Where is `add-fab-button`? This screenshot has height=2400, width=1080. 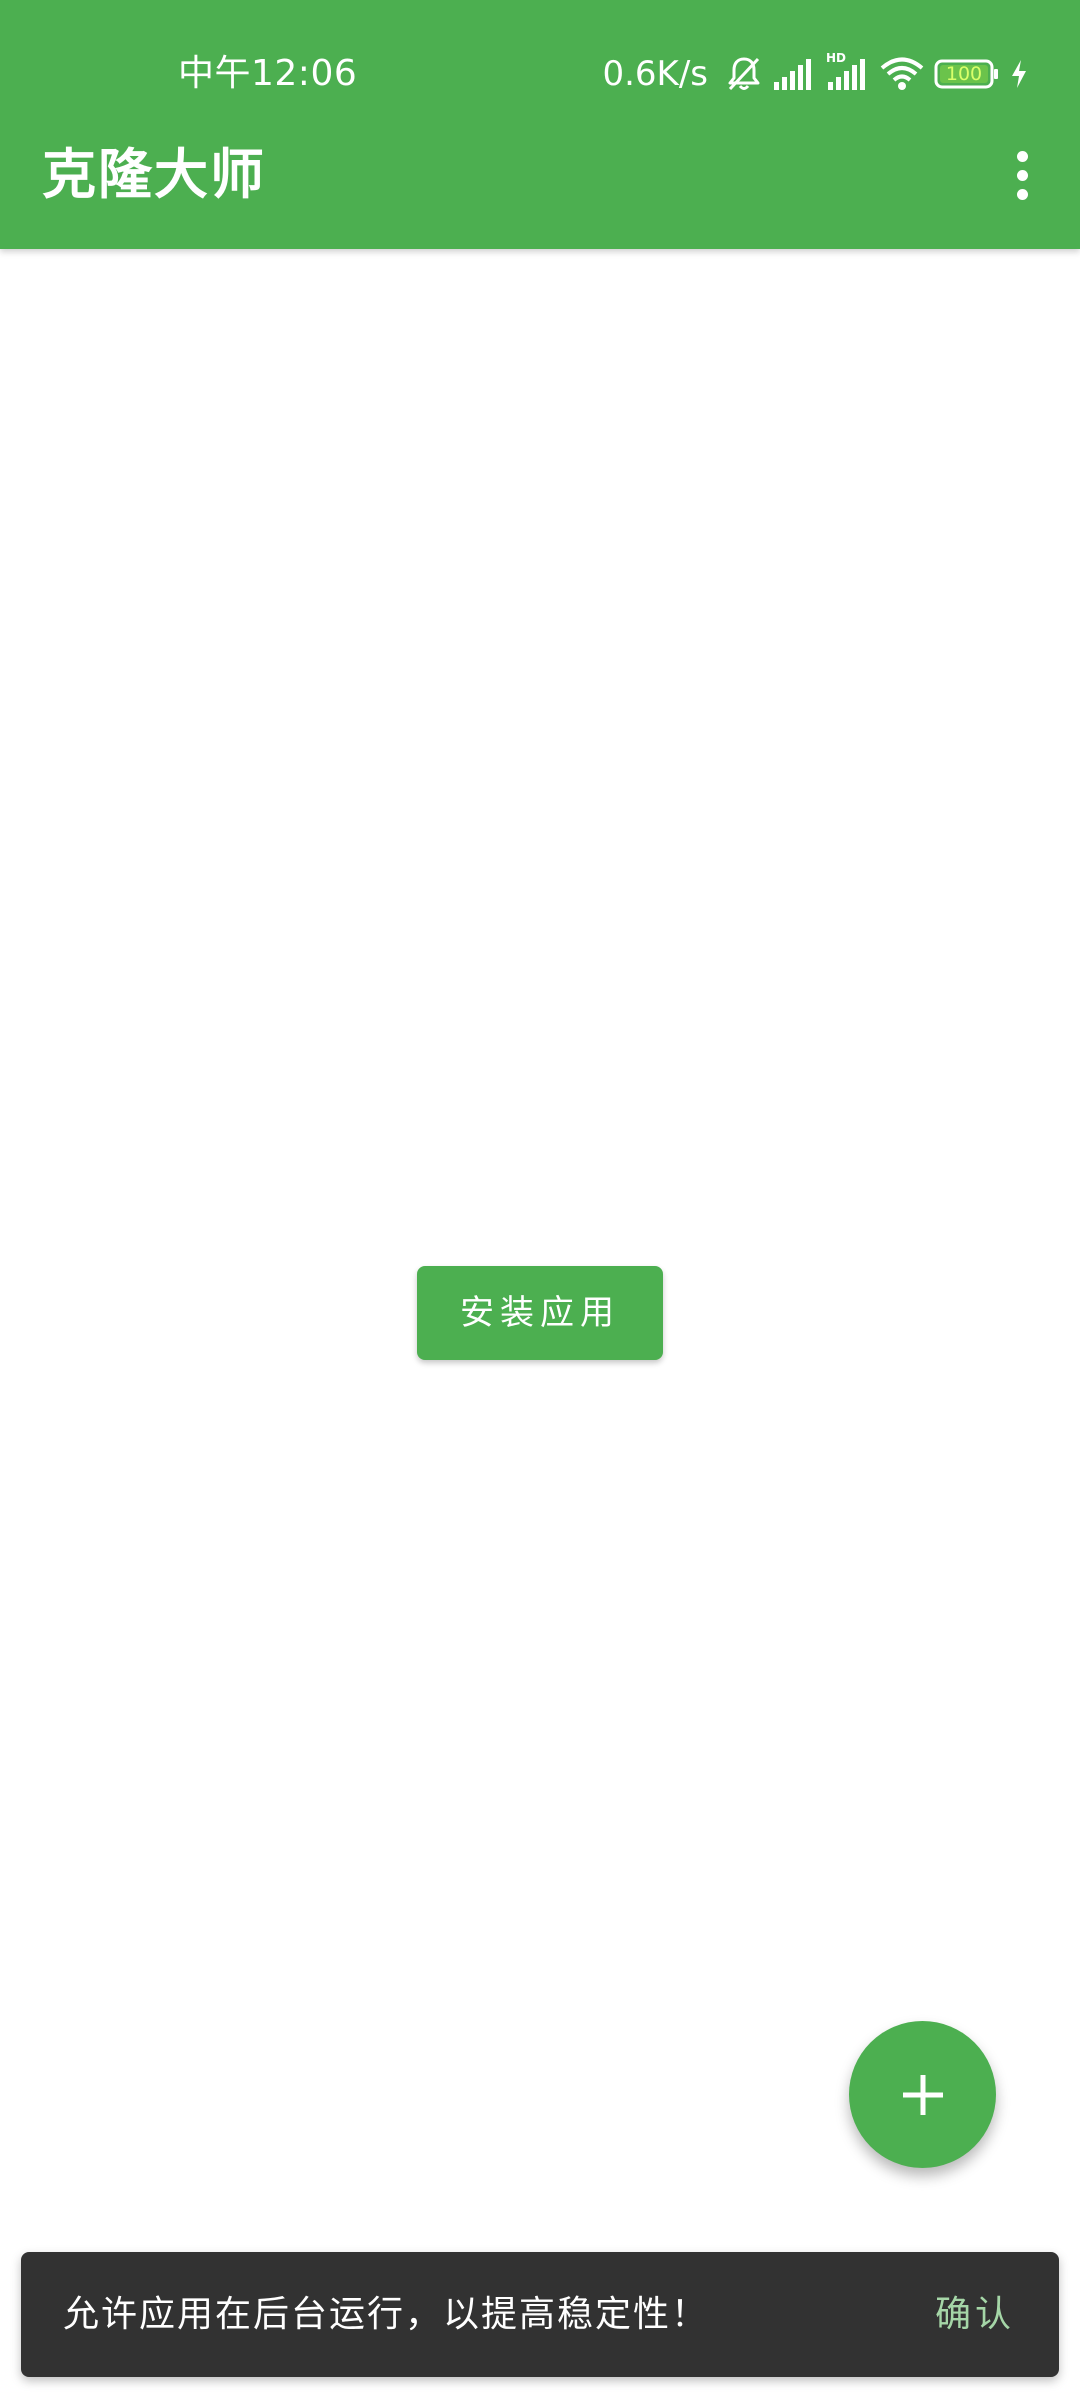
add-fab-button is located at coordinates (922, 2094).